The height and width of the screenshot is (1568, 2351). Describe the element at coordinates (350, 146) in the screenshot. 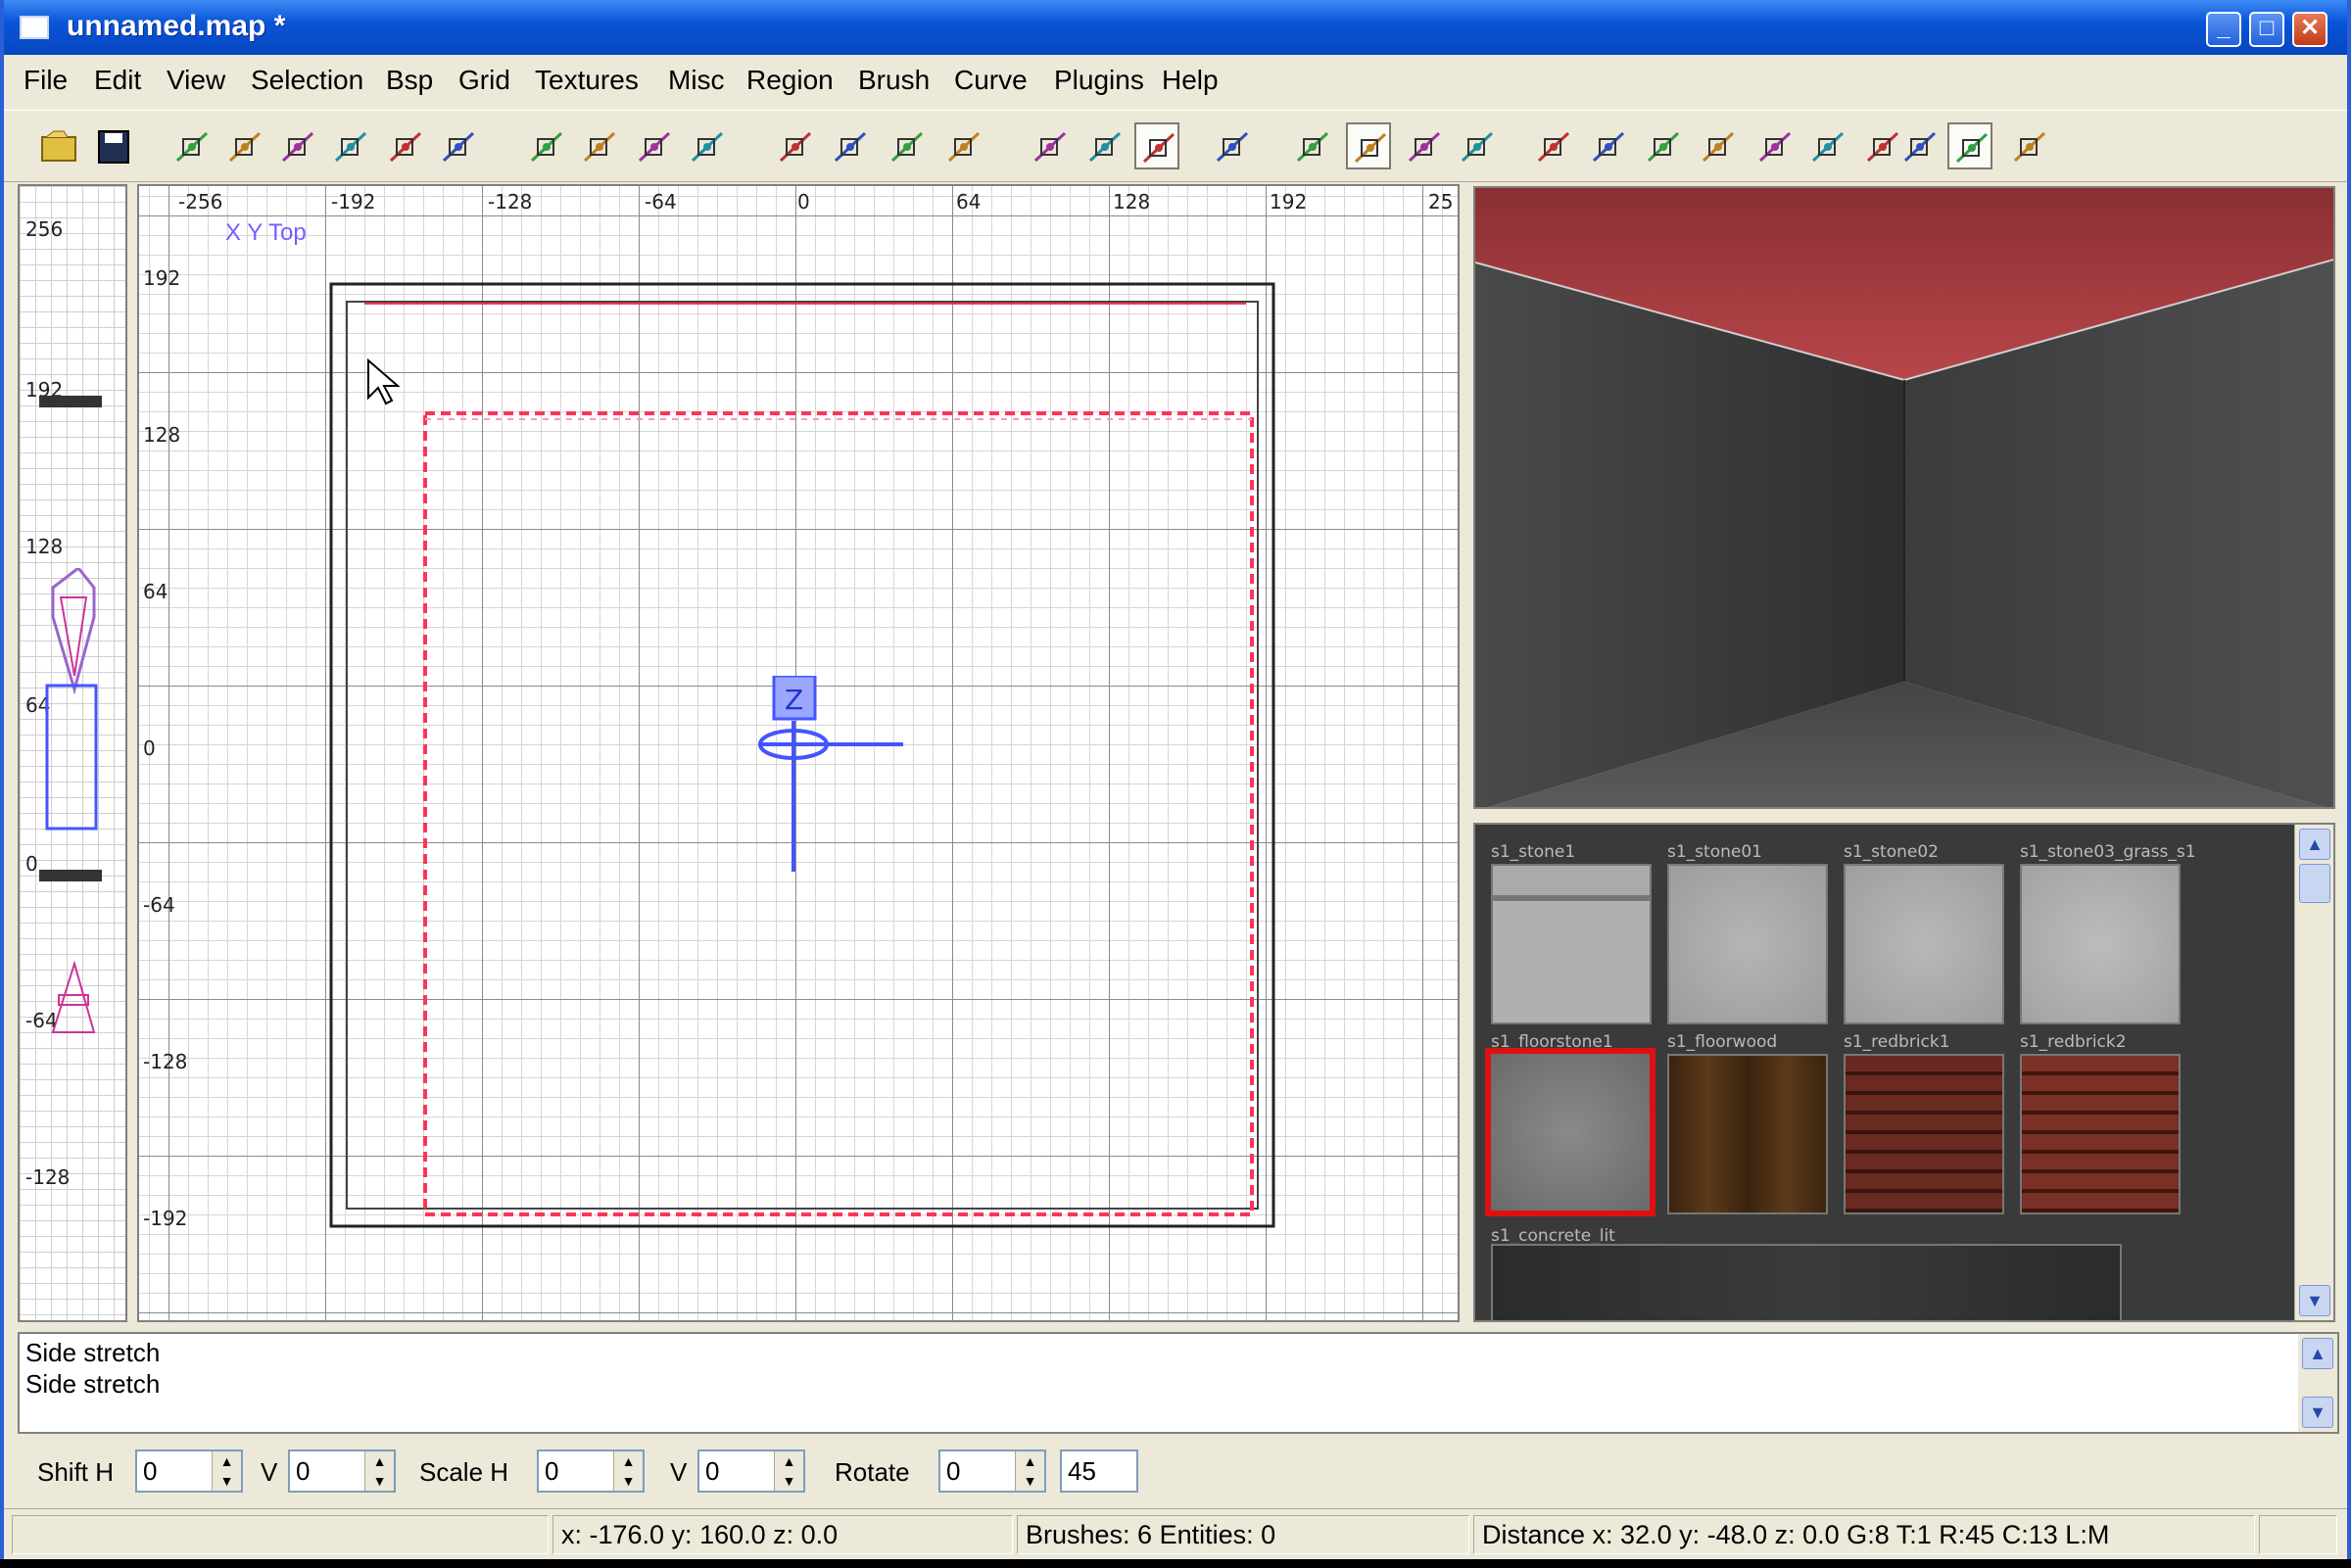

I see `rotate-y-icon` at that location.